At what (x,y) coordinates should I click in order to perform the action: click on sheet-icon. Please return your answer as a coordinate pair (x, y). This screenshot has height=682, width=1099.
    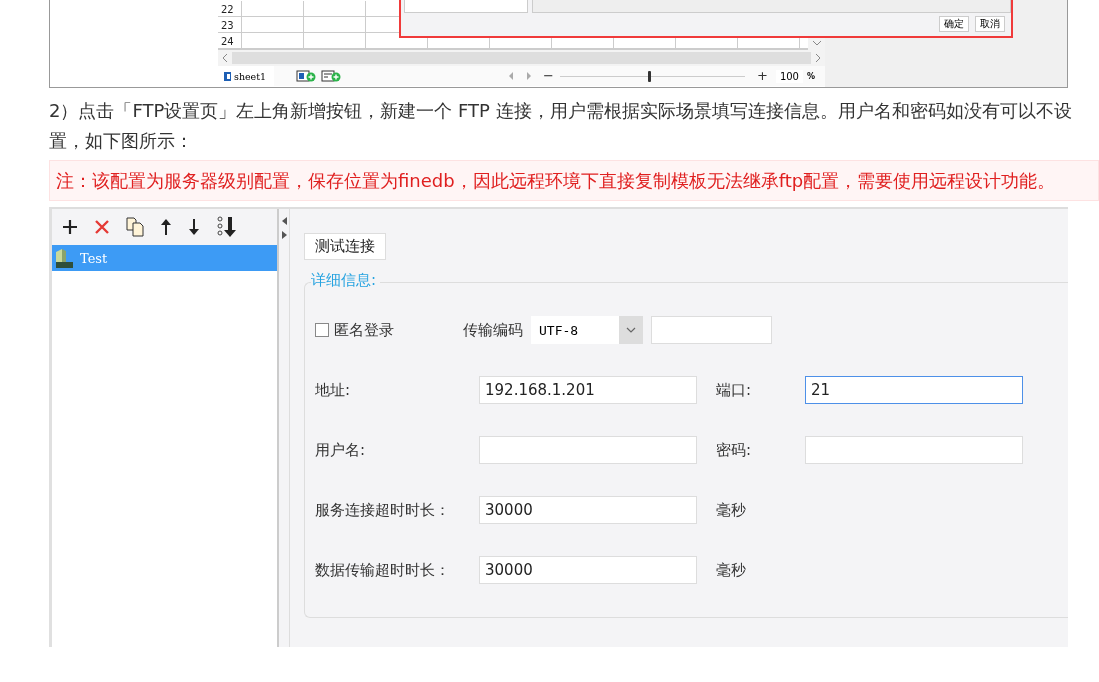
    Looking at the image, I should click on (227, 76).